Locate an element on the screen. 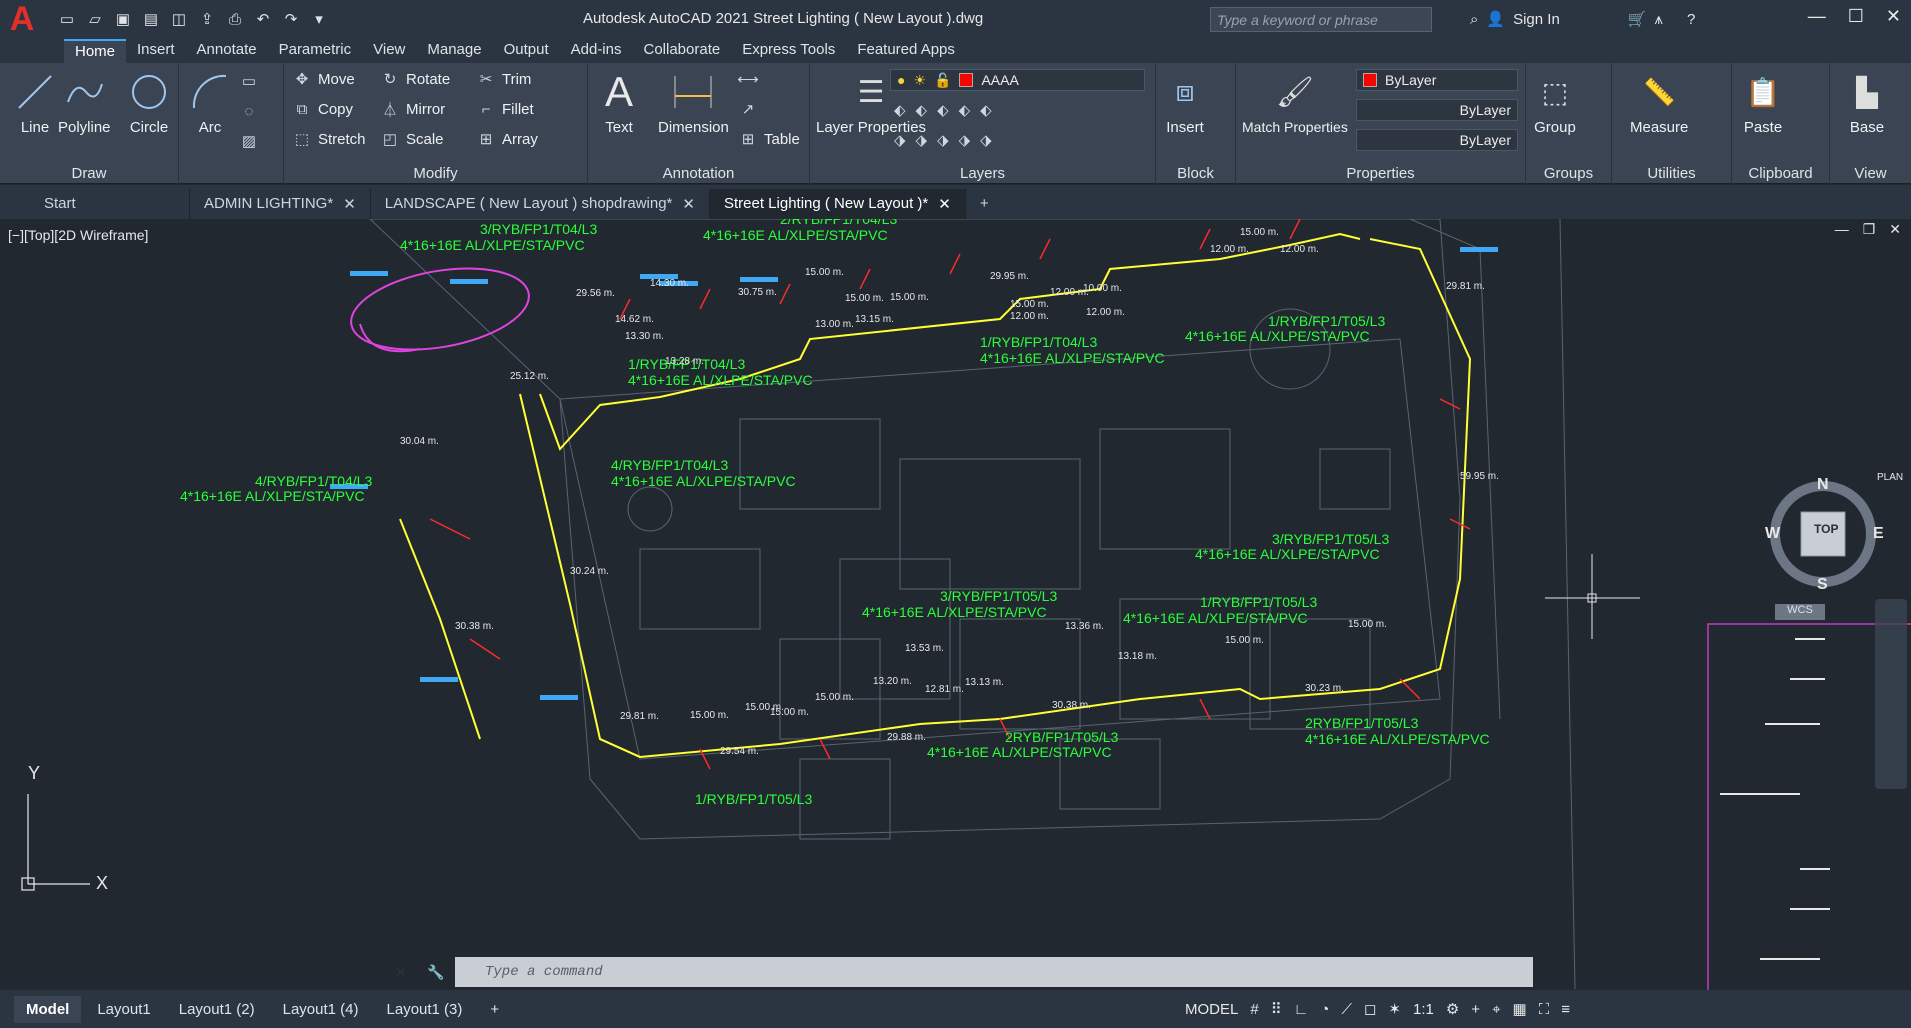 Image resolution: width=1911 pixels, height=1028 pixels. gradient-button: ▨ is located at coordinates (249, 141).